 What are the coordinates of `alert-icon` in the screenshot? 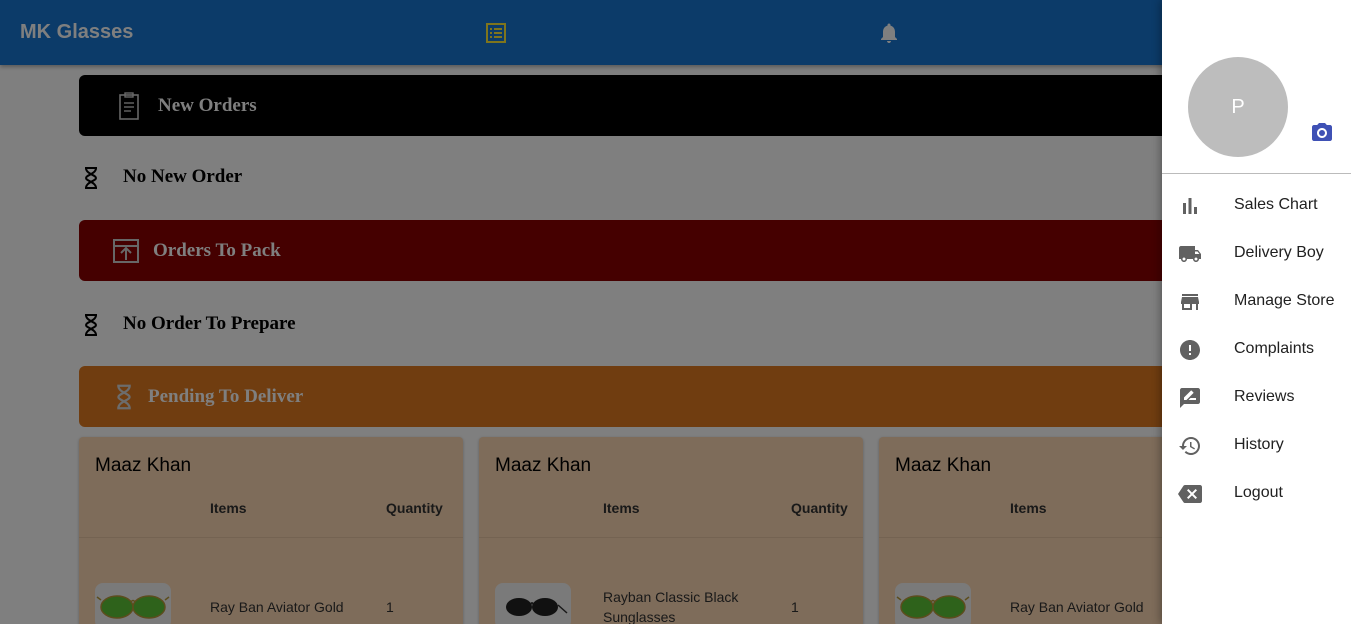 It's located at (1190, 350).